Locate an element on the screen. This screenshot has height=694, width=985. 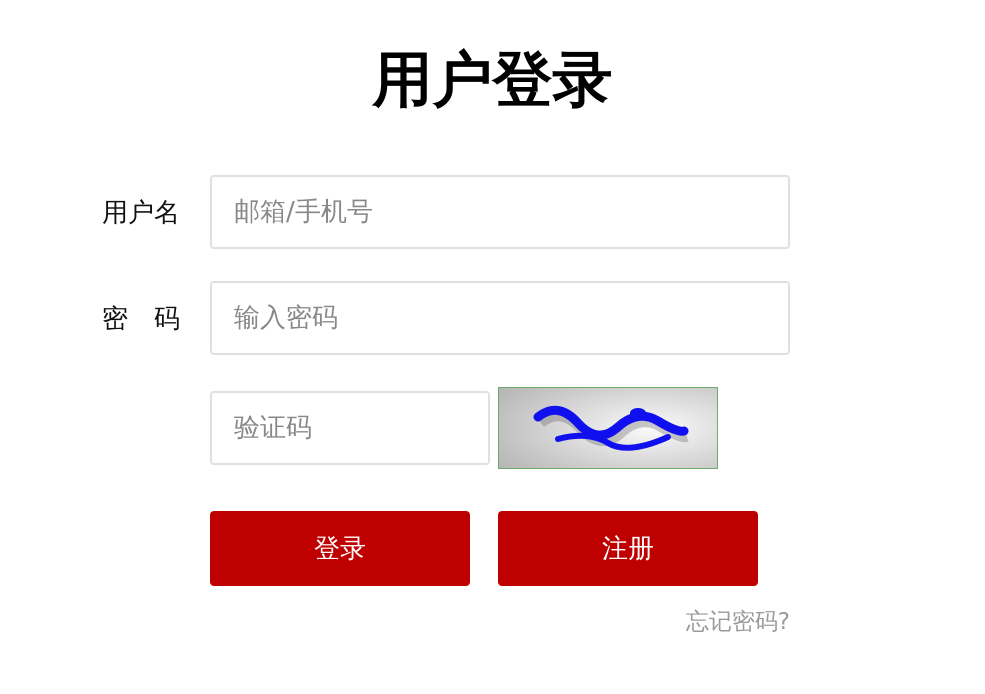
field-label: 密 码 is located at coordinates (140, 319).